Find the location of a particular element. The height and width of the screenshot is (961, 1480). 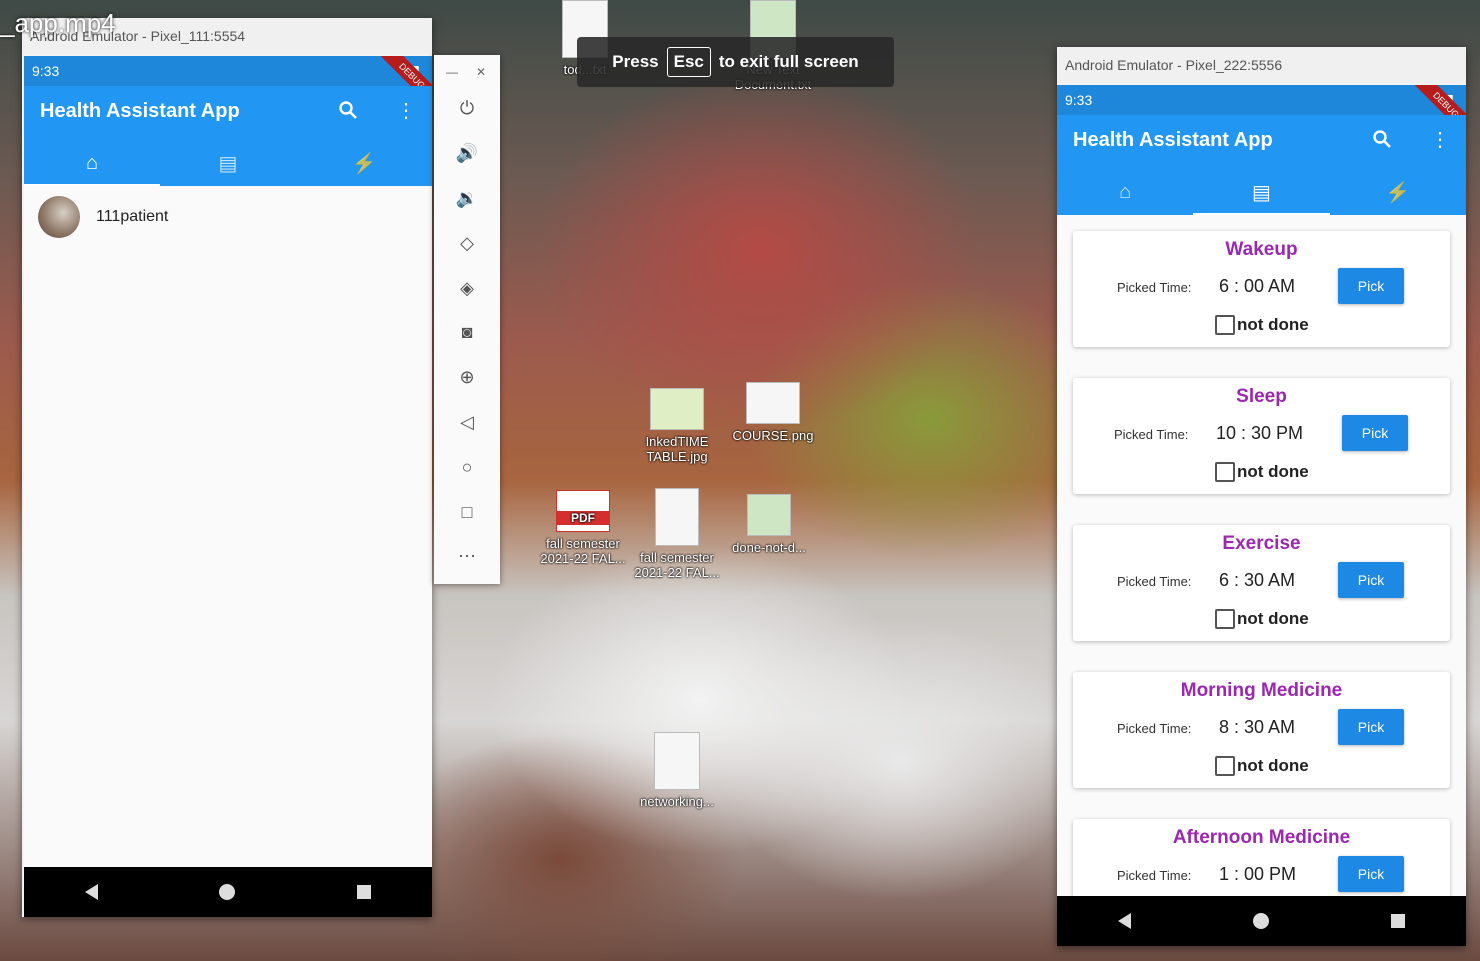

list-item: 111patient is located at coordinates (103, 217).